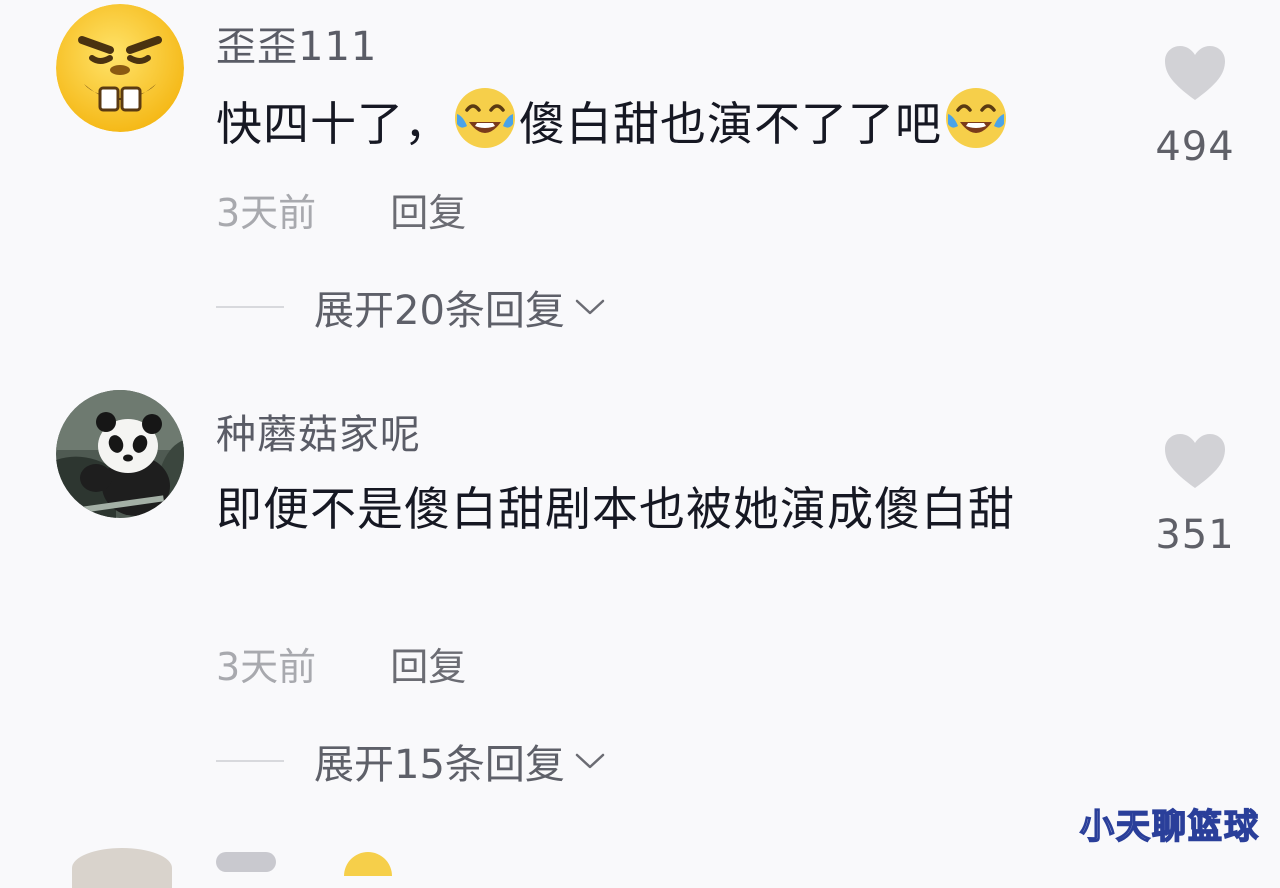 Image resolution: width=1280 pixels, height=888 pixels. I want to click on comment-username: 歪歪111, so click(296, 43).